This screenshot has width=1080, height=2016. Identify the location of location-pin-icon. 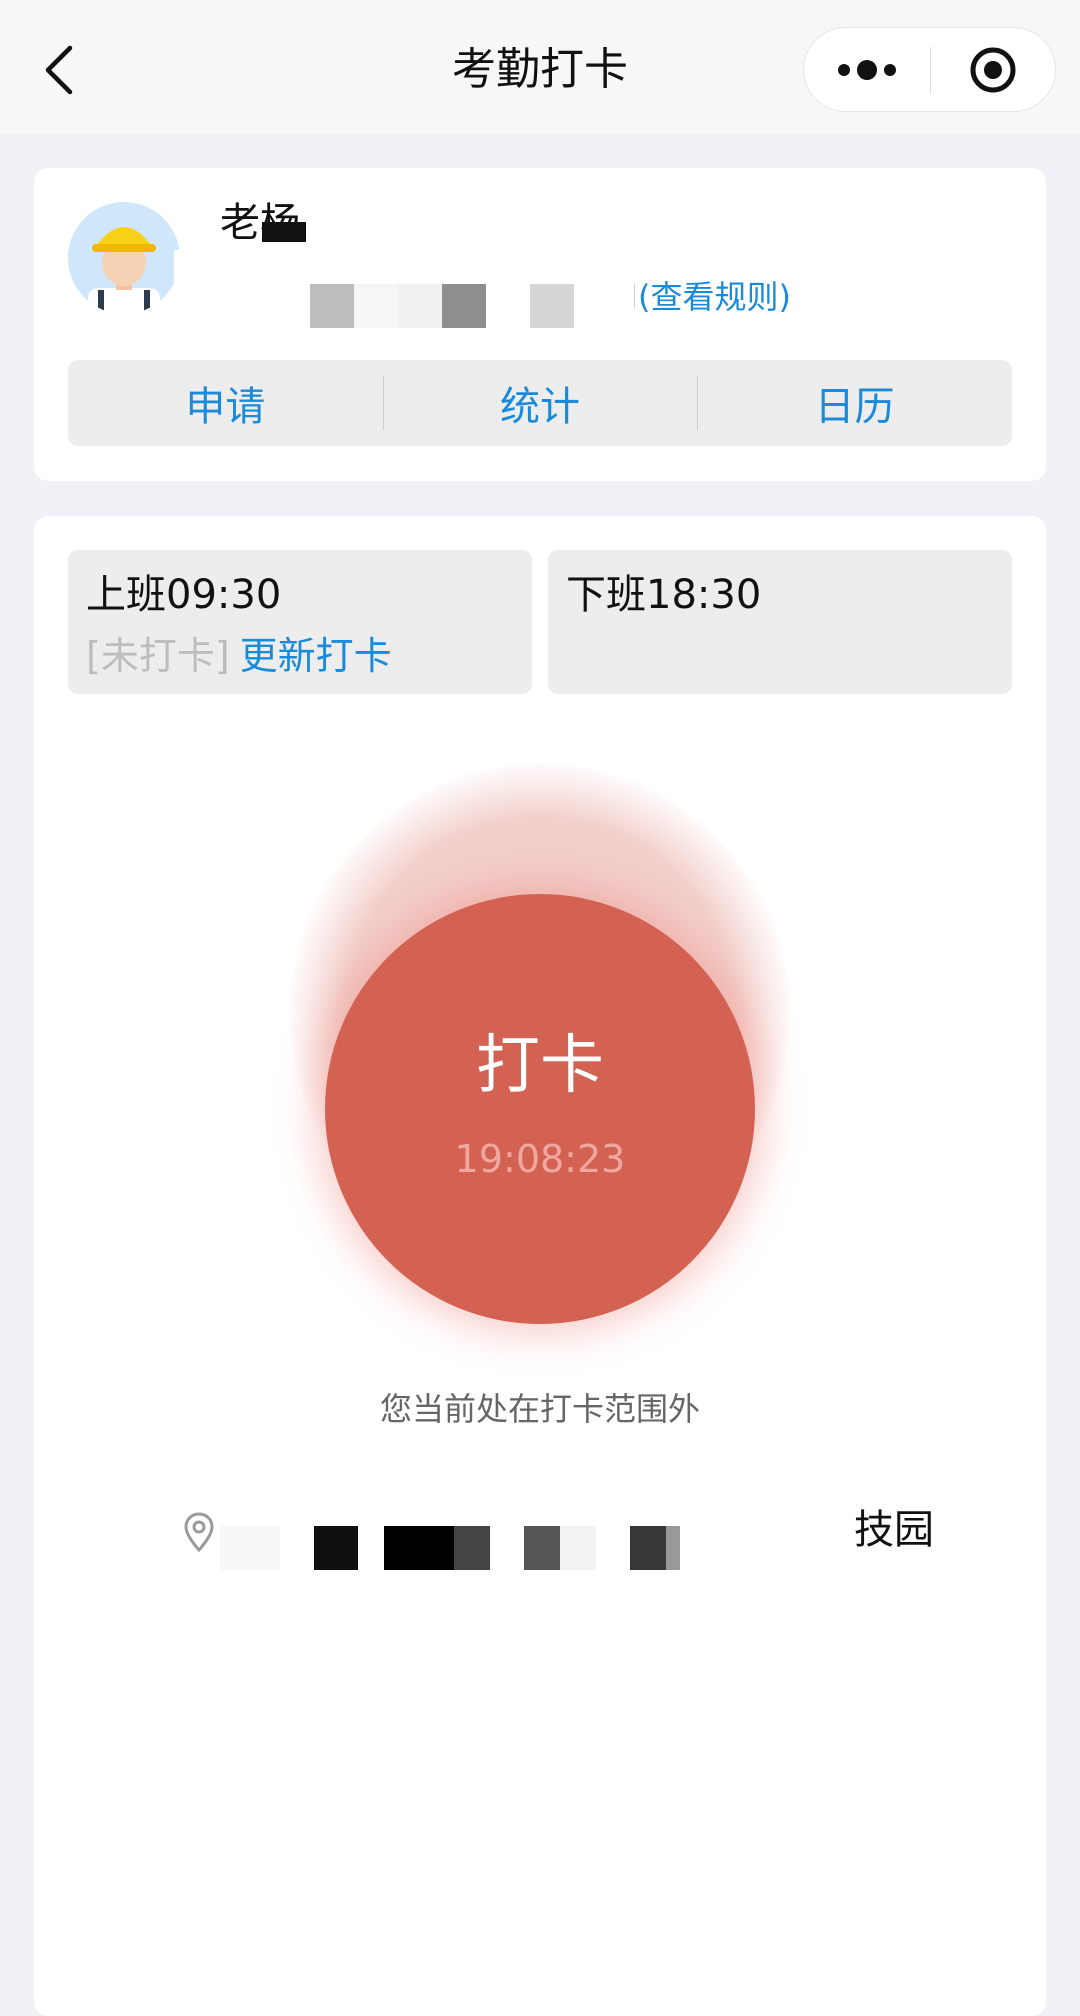
(199, 1532).